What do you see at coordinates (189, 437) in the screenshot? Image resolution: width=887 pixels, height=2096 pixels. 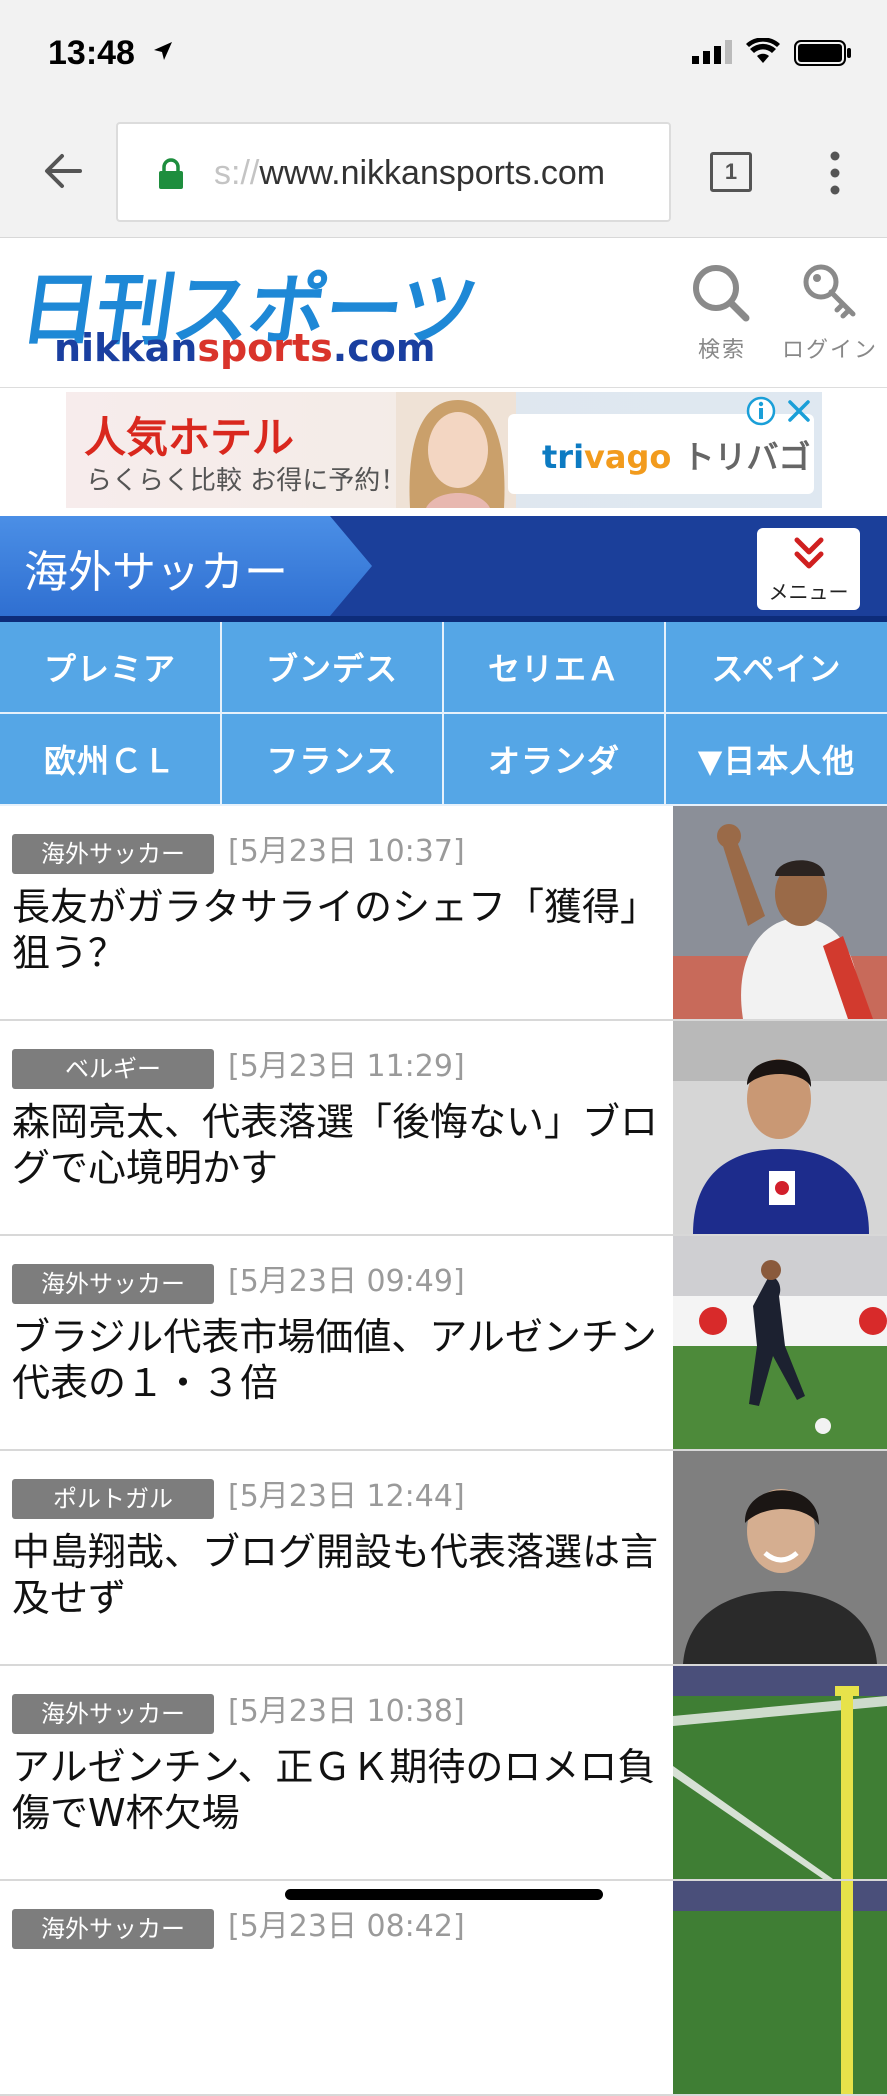 I see `ad-title: 人気ホテル` at bounding box center [189, 437].